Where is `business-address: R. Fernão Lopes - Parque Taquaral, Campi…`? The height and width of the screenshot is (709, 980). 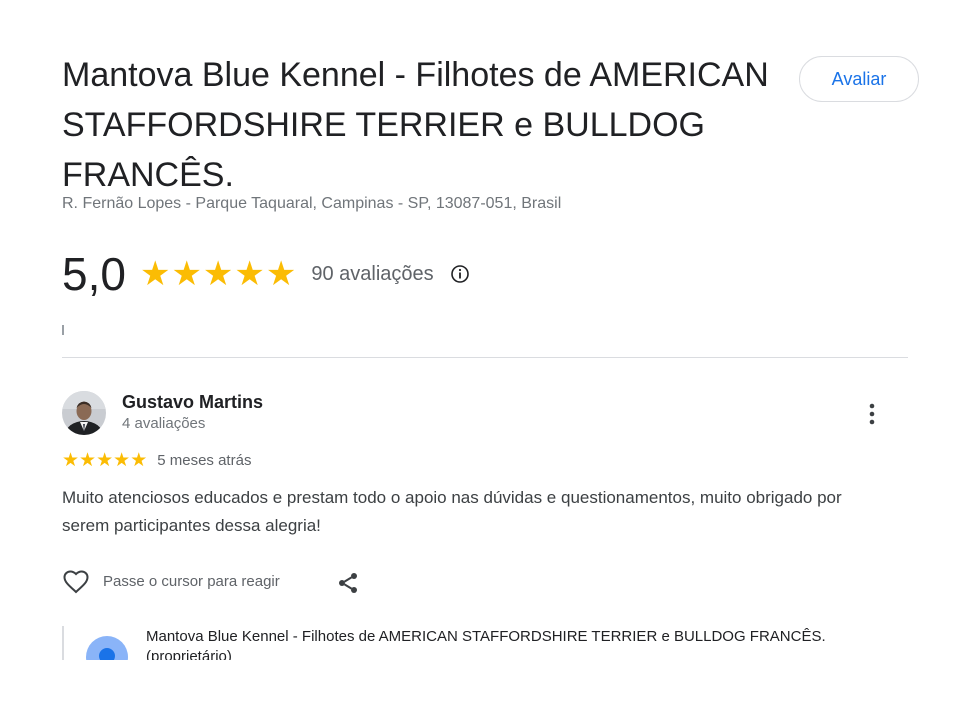
business-address: R. Fernão Lopes - Parque Taquaral, Campi… is located at coordinates (312, 203).